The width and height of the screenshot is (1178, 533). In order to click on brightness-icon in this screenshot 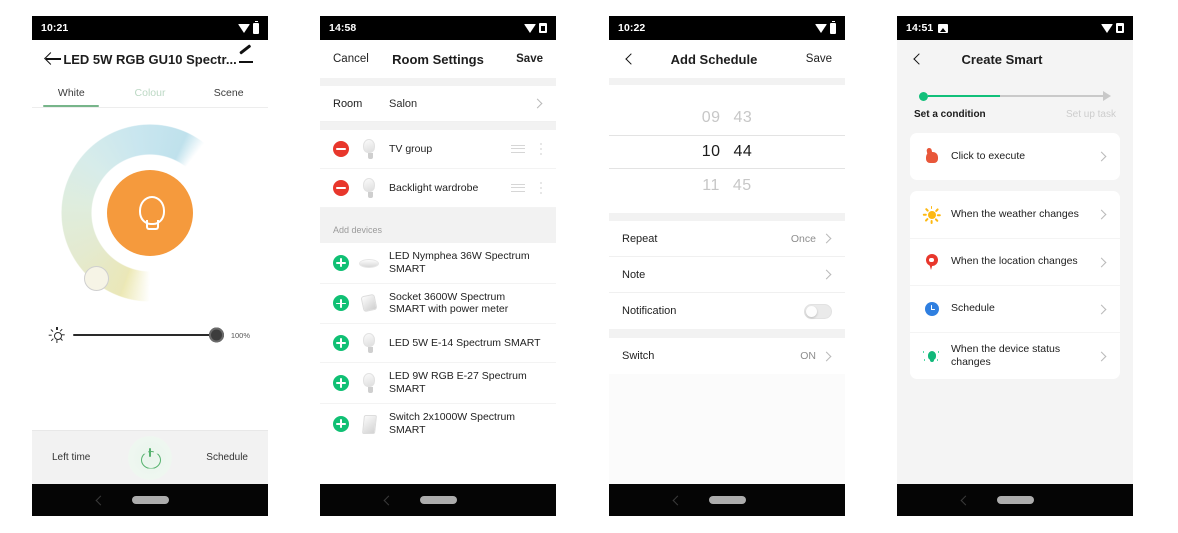, I will do `click(57, 335)`.